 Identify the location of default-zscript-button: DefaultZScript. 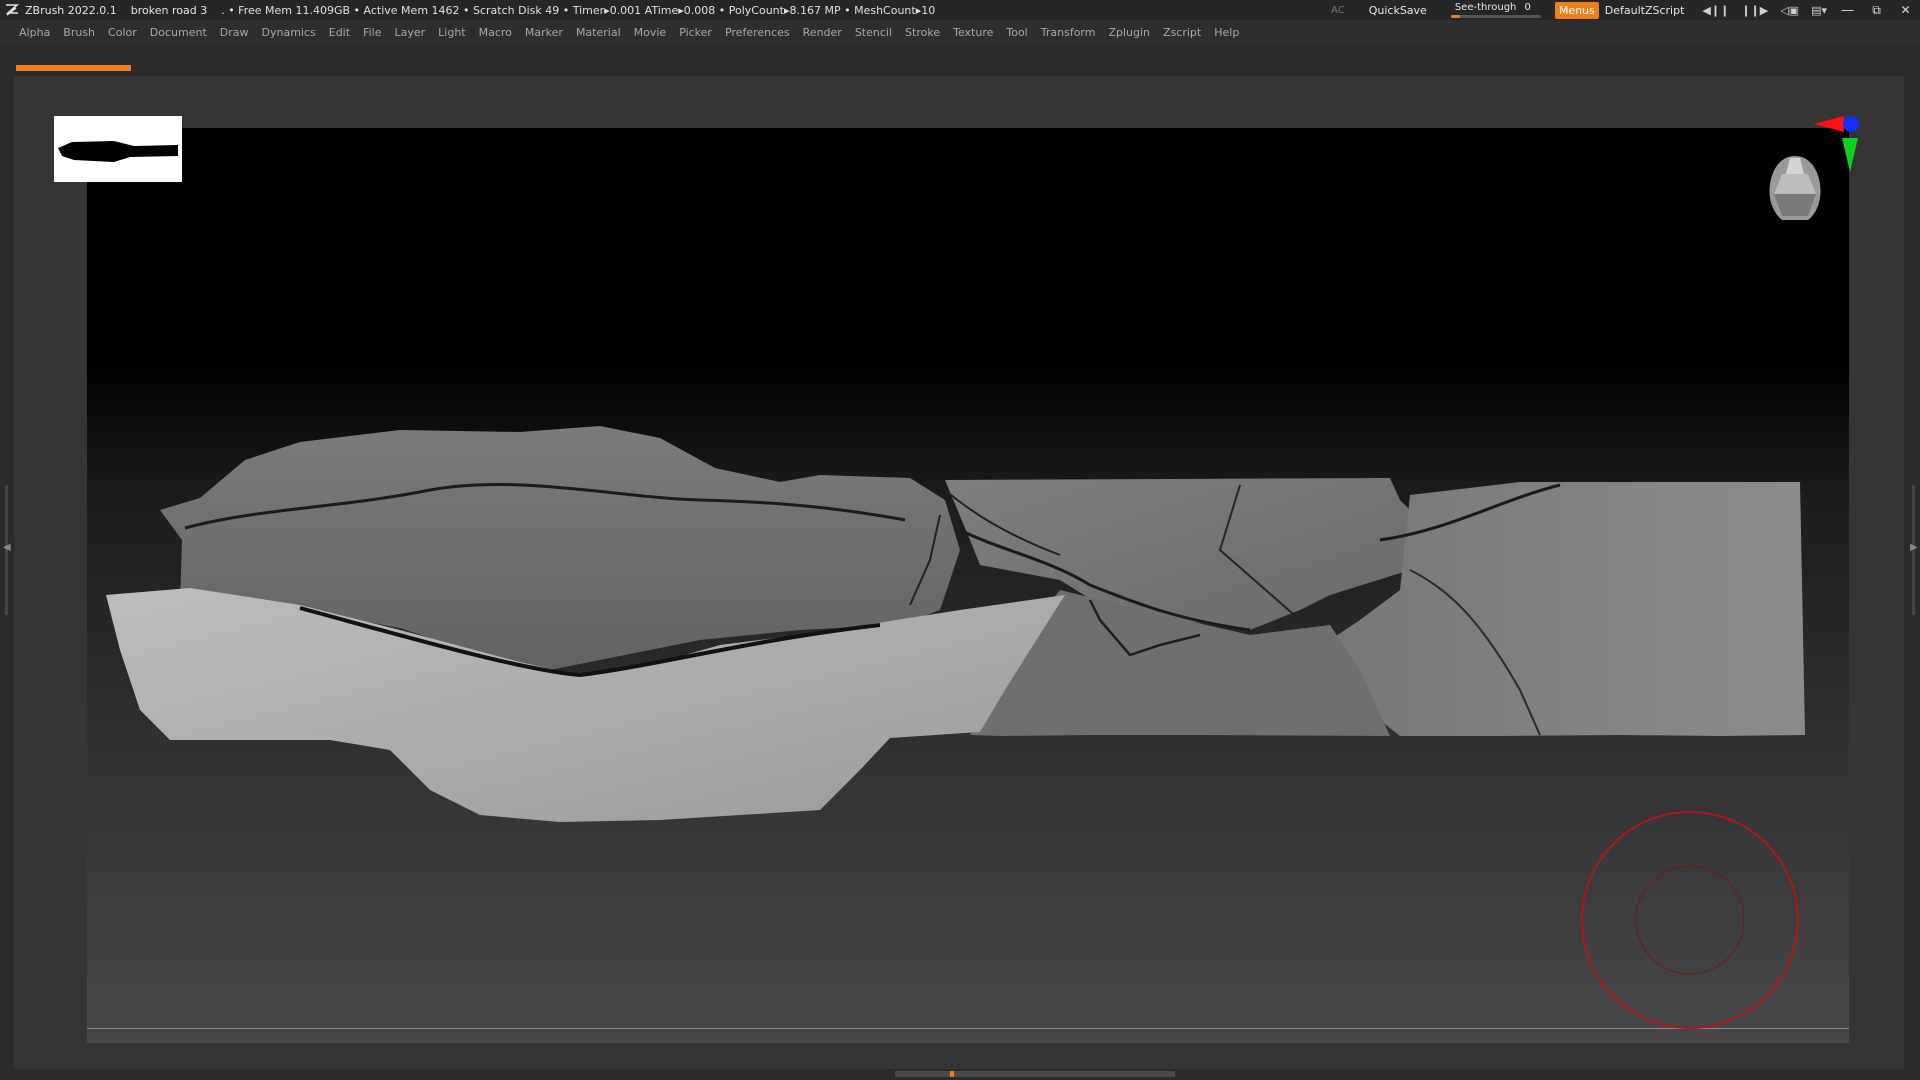
(1645, 10).